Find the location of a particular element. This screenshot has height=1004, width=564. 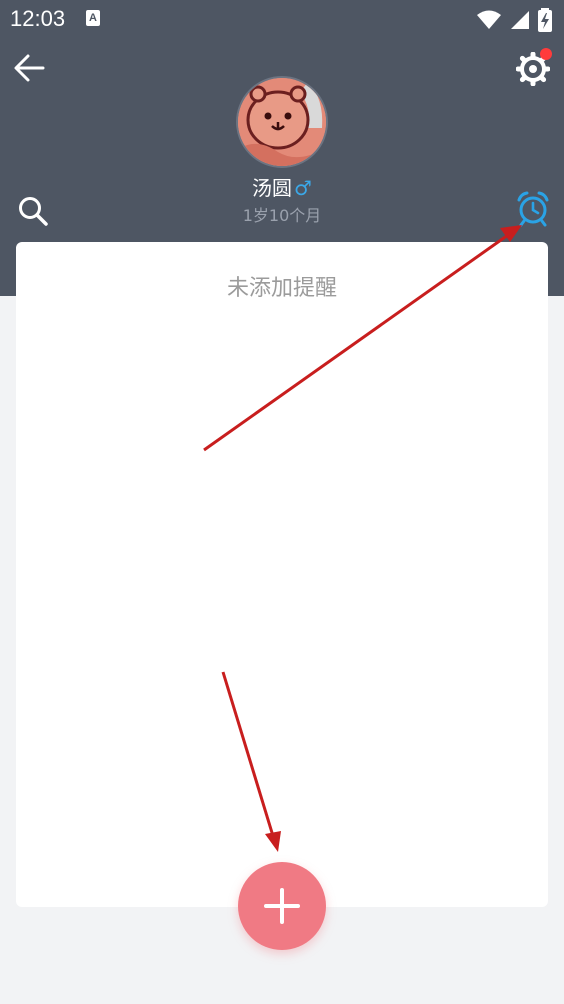

plus-icon is located at coordinates (282, 906).